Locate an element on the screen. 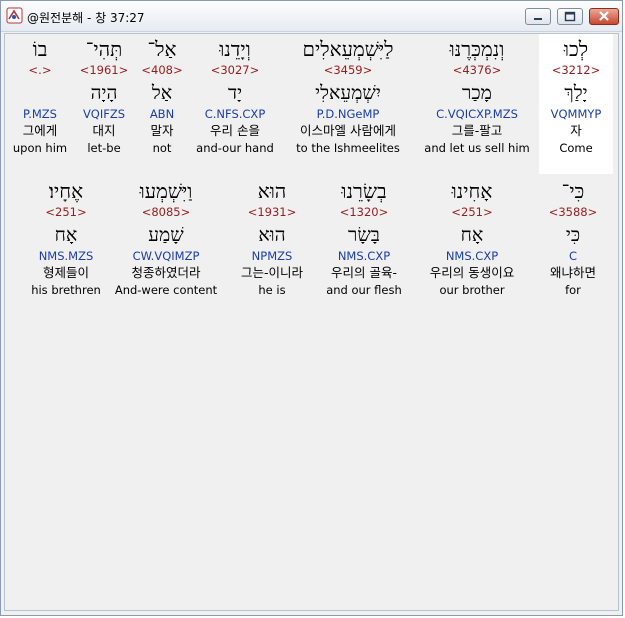 This screenshot has width=625, height=618. hebrew-word: כִּי־ is located at coordinates (573, 191).